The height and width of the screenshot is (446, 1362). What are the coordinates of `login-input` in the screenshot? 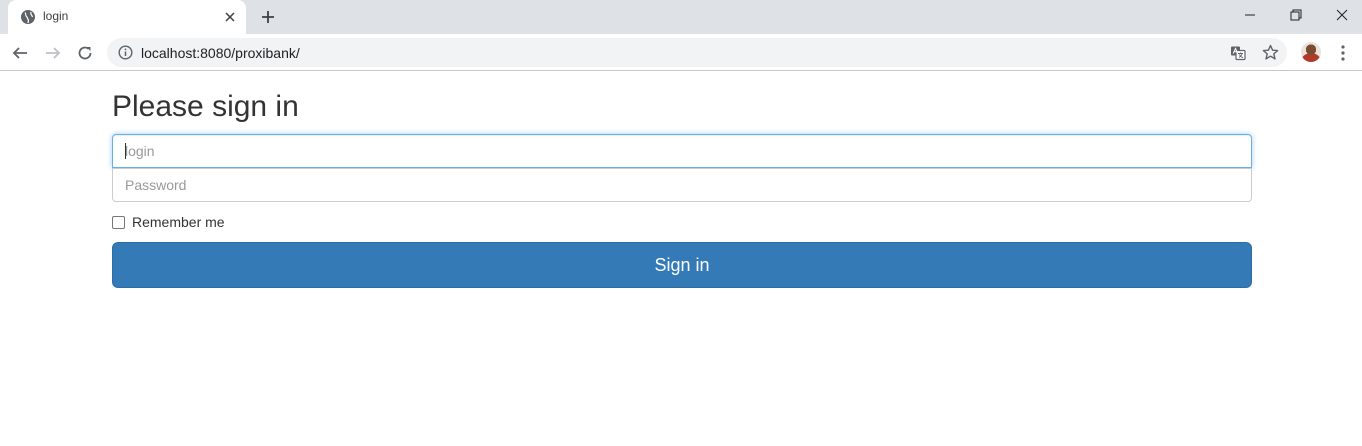 It's located at (682, 151).